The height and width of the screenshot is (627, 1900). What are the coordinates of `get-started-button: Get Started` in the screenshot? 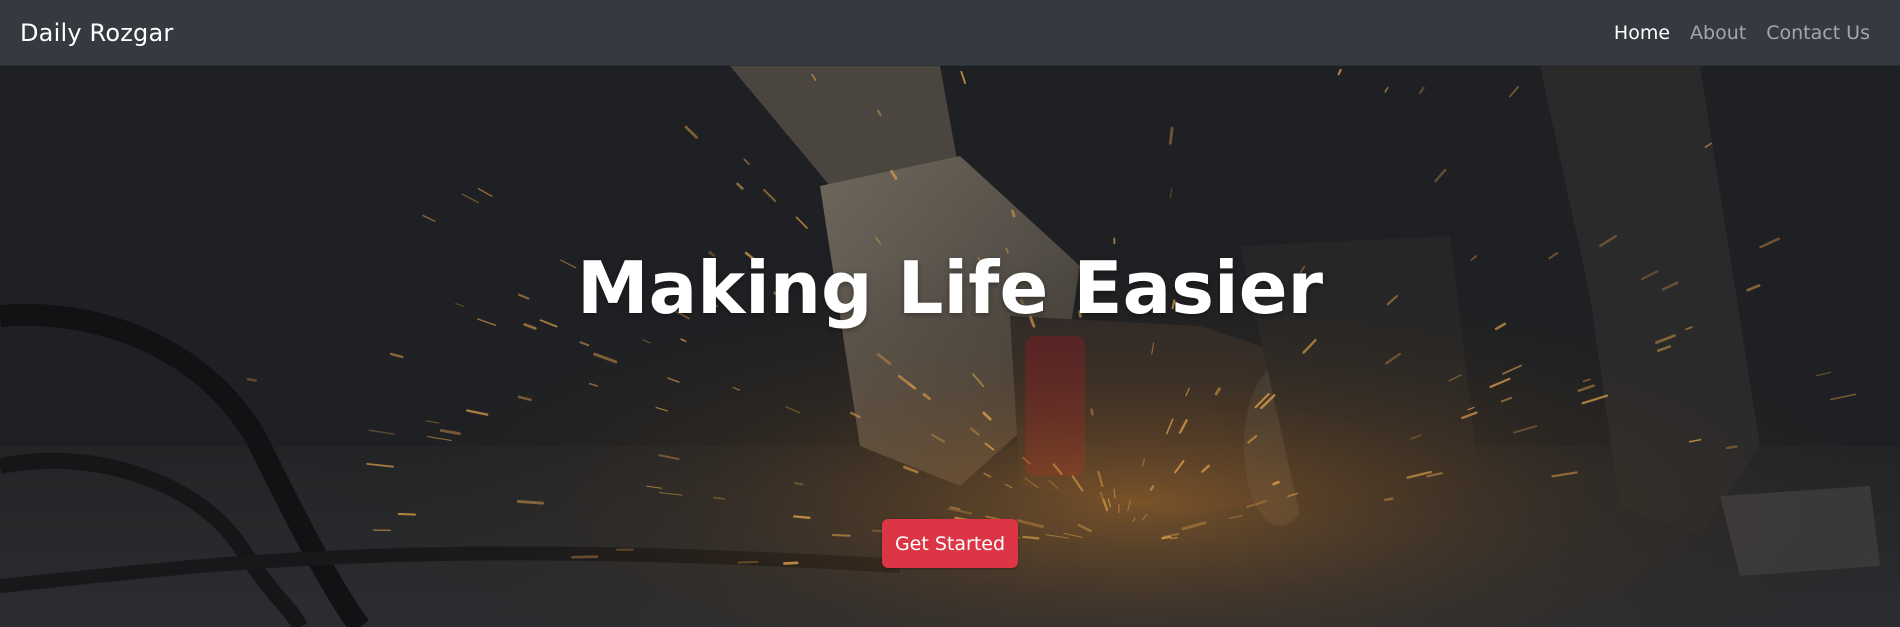 It's located at (950, 543).